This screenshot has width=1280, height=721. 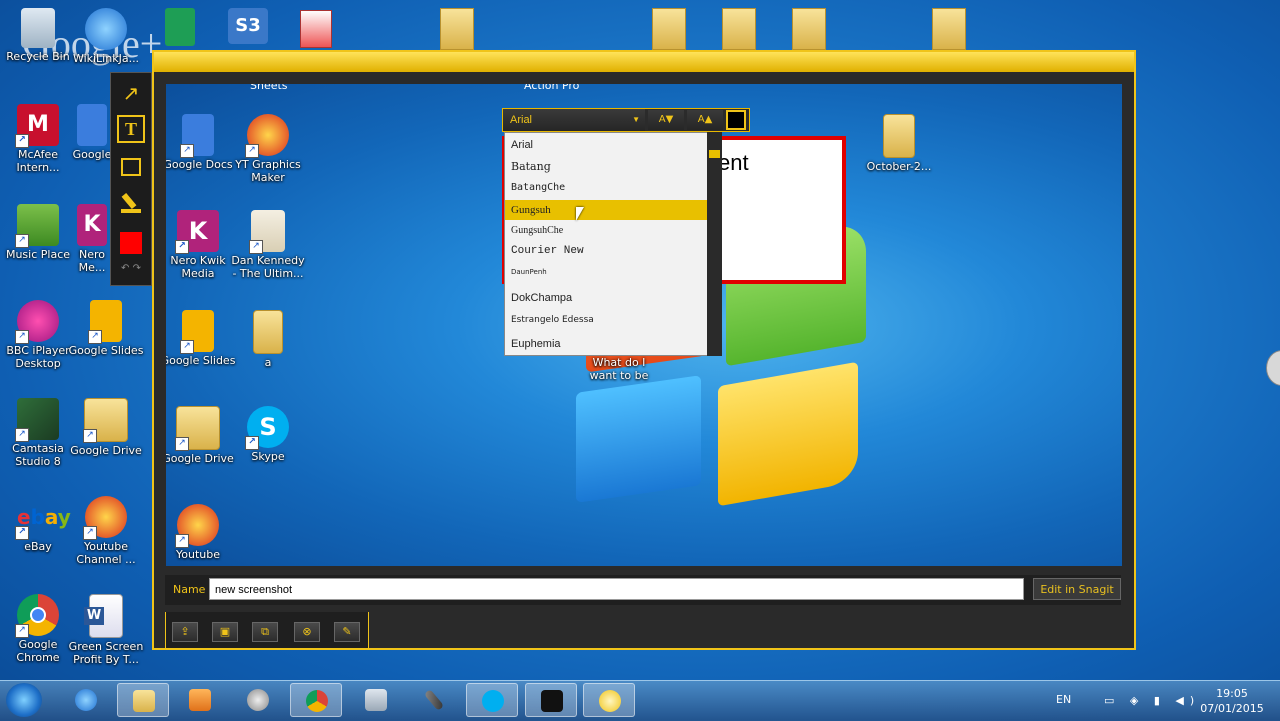 What do you see at coordinates (636, 119) in the screenshot?
I see `chevron-down-icon: ▼` at bounding box center [636, 119].